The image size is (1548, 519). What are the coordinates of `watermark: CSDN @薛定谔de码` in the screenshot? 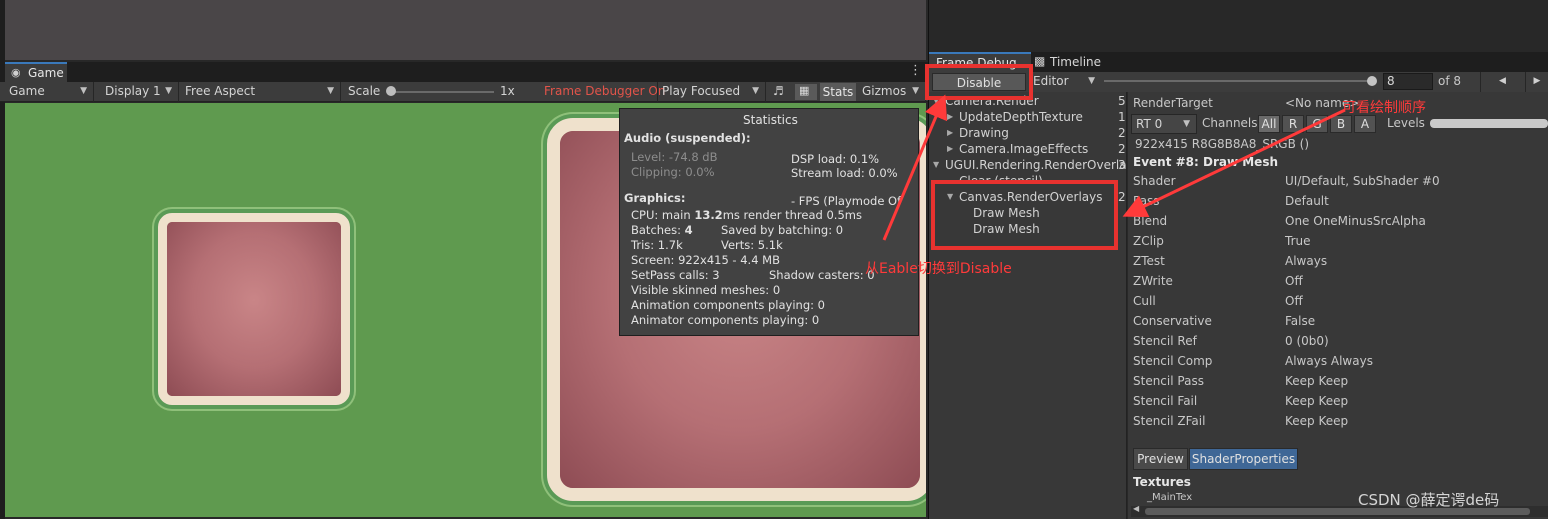 It's located at (1429, 500).